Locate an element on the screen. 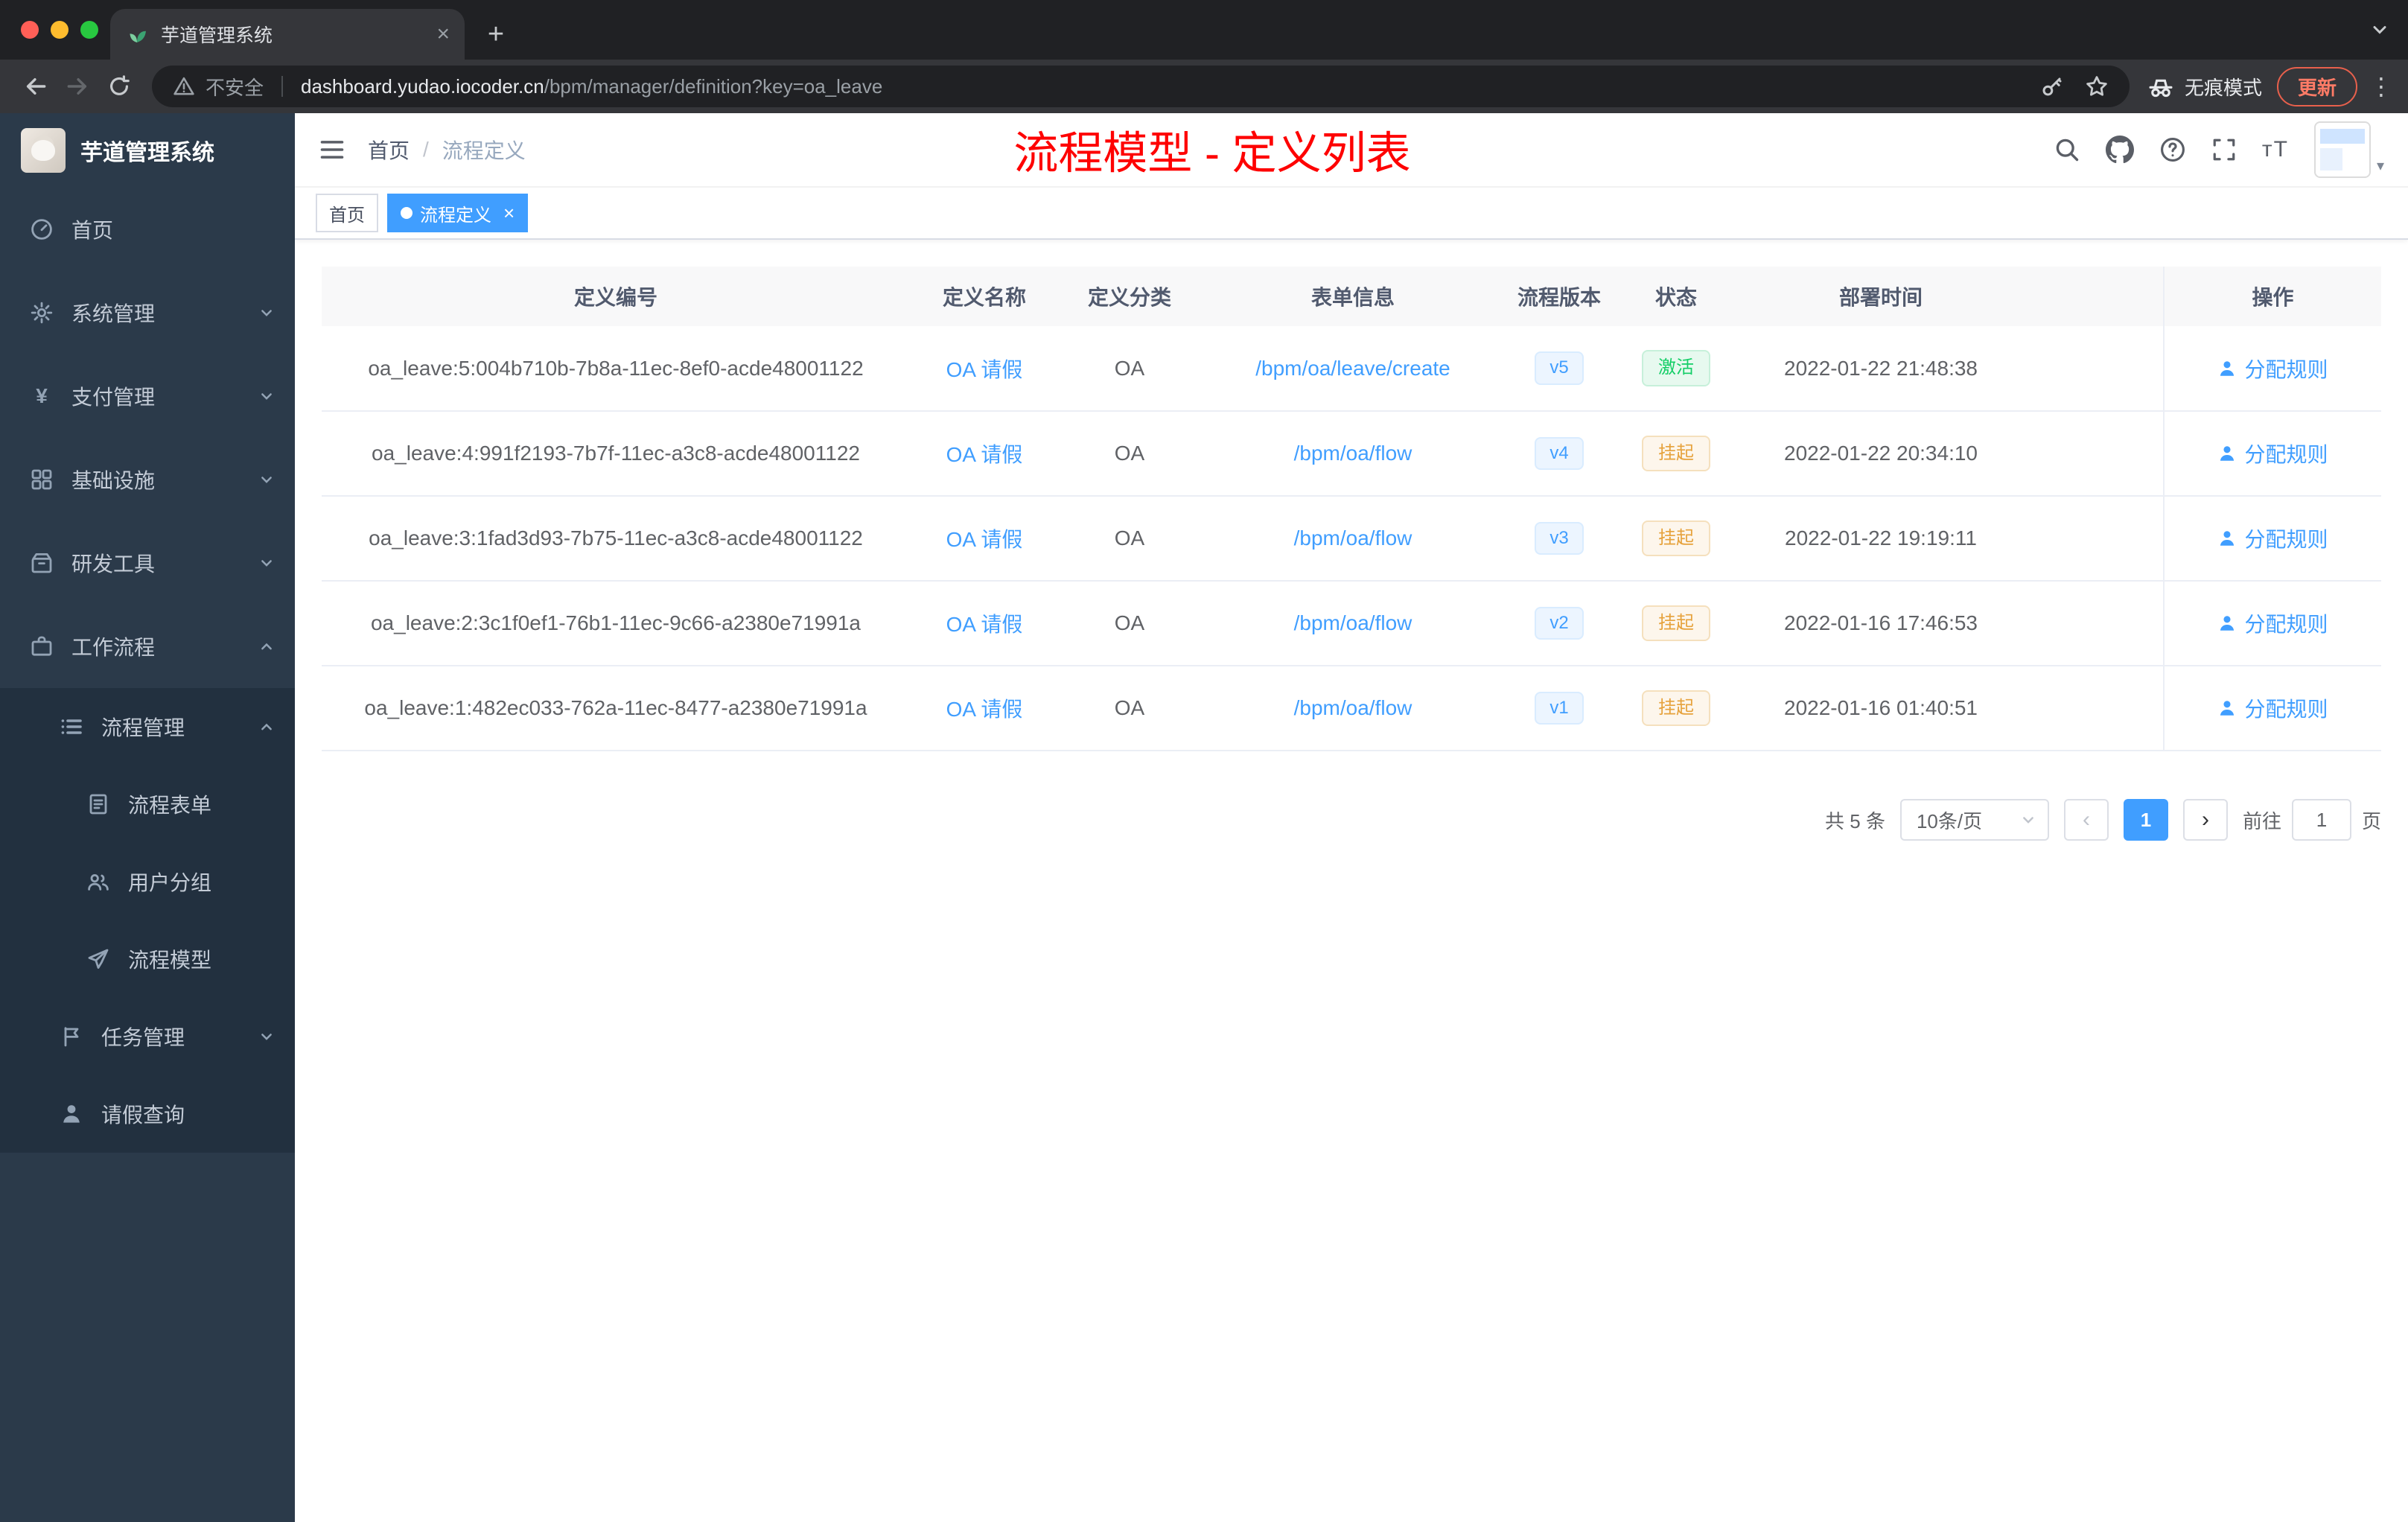 The width and height of the screenshot is (2408, 1522). sidebar-item-label: 流程表单 is located at coordinates (170, 806).